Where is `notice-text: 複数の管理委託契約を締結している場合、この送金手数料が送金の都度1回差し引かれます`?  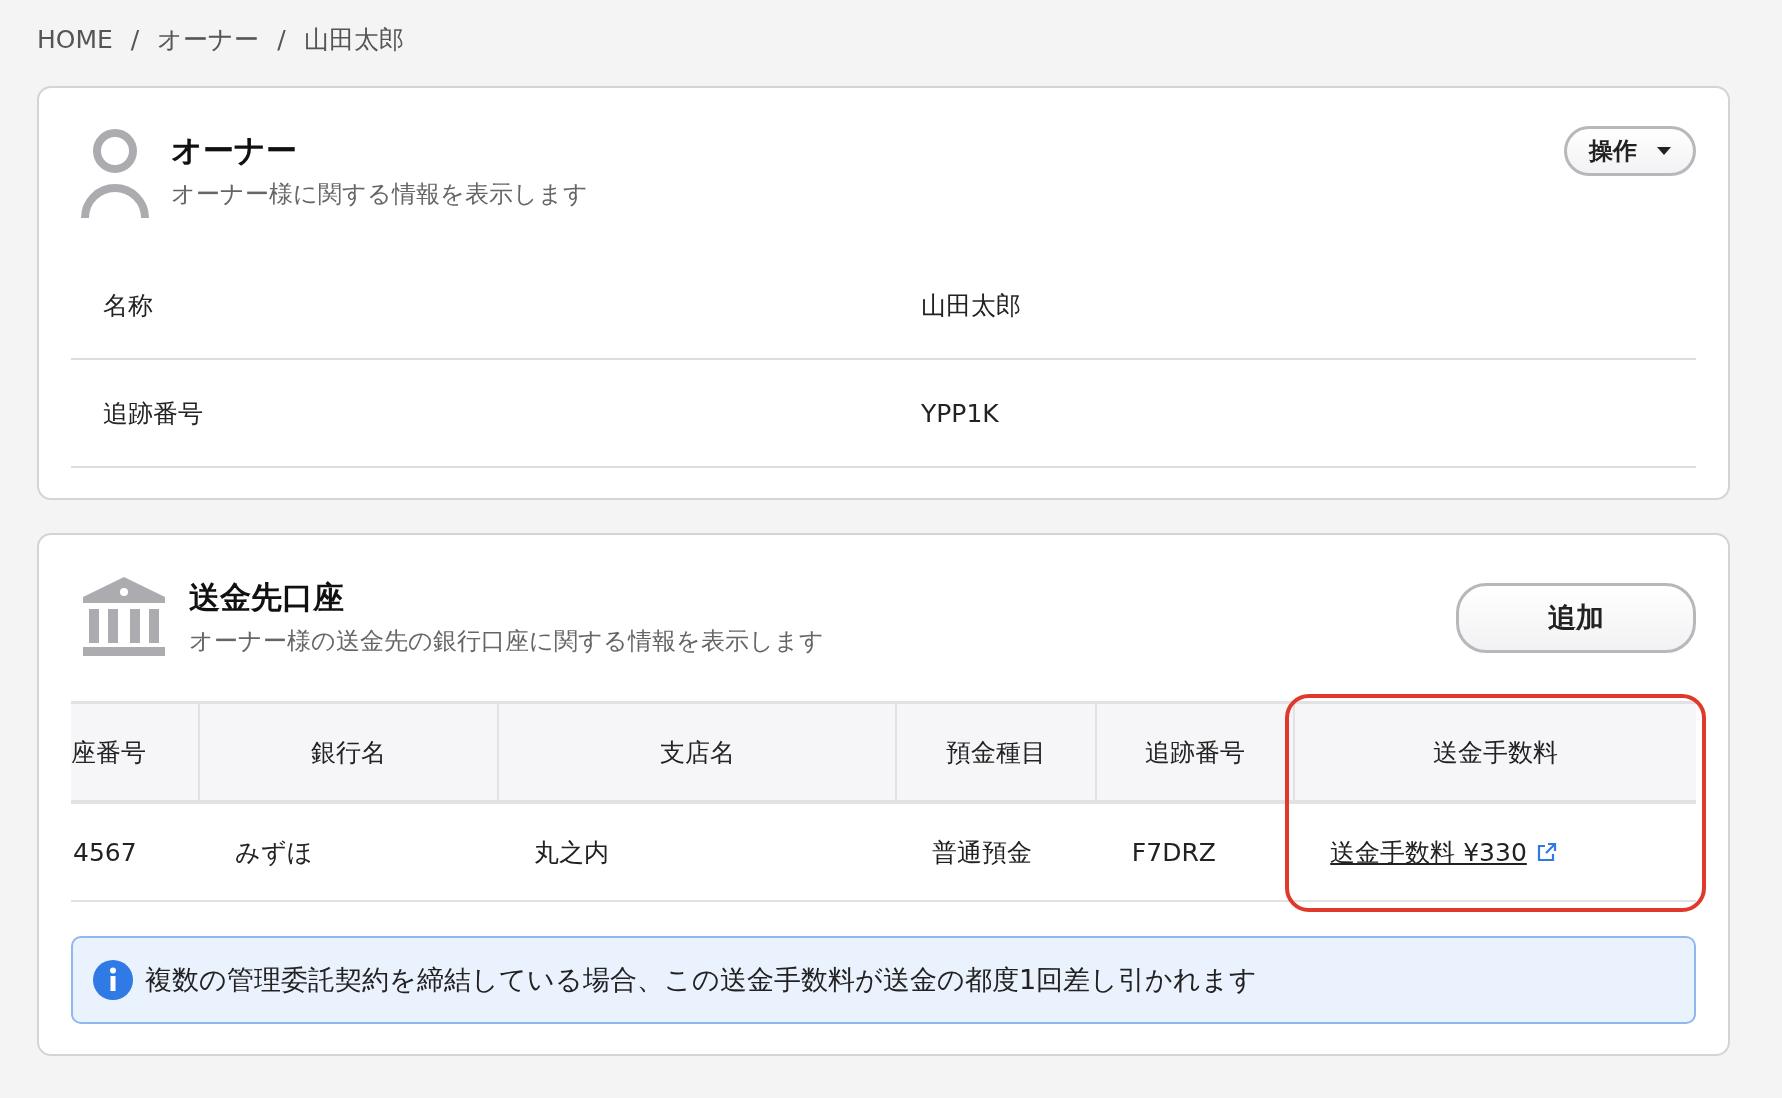 notice-text: 複数の管理委託契約を締結している場合、この送金手数料が送金の都度1回差し引かれます is located at coordinates (701, 980).